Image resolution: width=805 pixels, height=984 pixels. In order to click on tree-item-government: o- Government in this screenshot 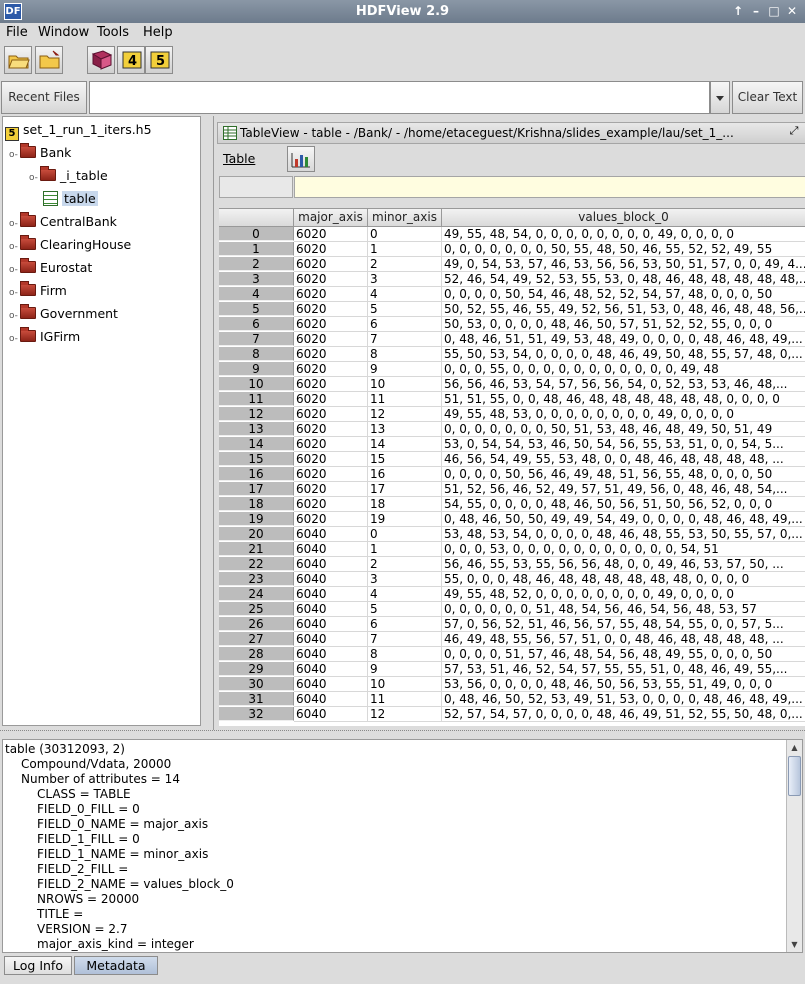, I will do `click(63, 314)`.